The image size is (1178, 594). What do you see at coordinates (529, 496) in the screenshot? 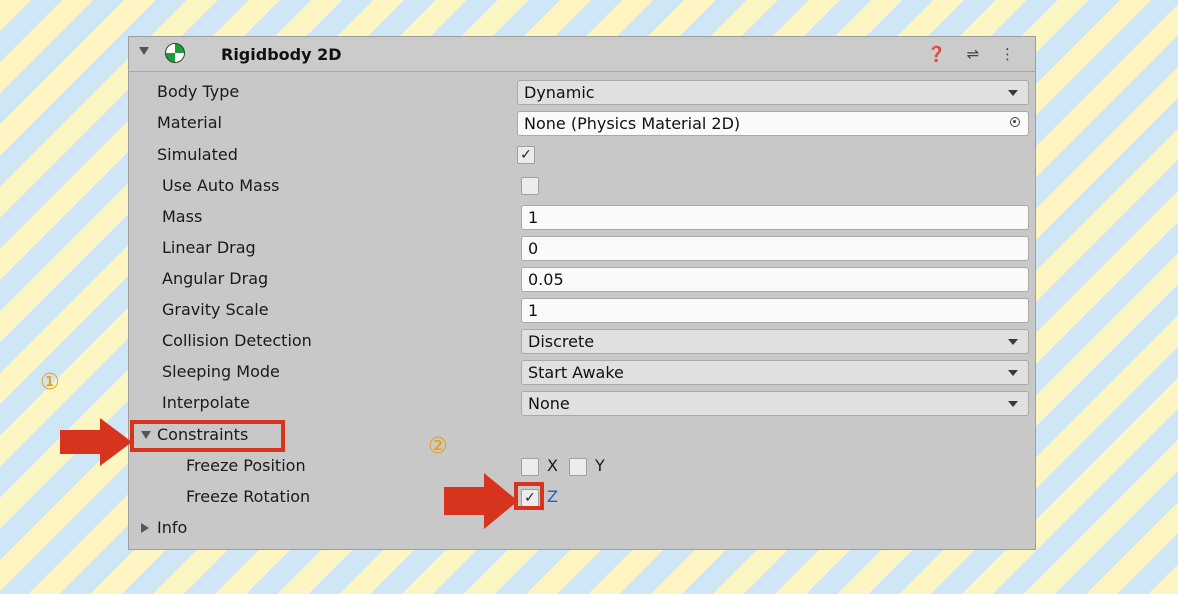
I see `freeze-rotation-z-highlight-box` at bounding box center [529, 496].